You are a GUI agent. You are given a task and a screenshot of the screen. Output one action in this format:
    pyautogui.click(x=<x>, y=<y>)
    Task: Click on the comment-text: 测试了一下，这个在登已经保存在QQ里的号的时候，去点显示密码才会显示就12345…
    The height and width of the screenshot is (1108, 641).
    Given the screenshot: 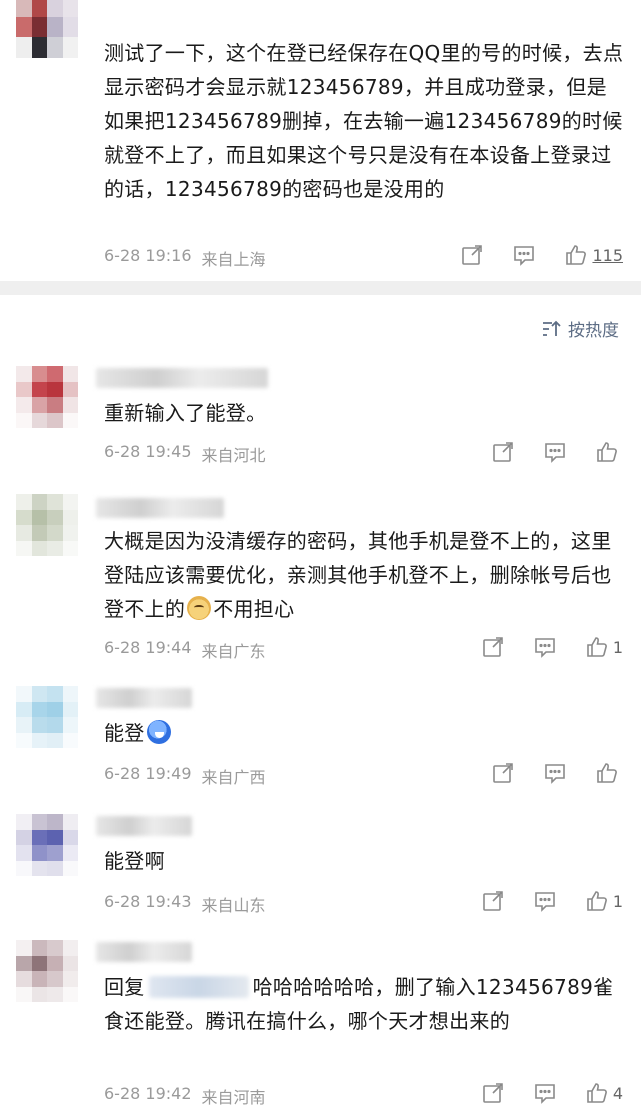 What is the action you would take?
    pyautogui.click(x=364, y=121)
    